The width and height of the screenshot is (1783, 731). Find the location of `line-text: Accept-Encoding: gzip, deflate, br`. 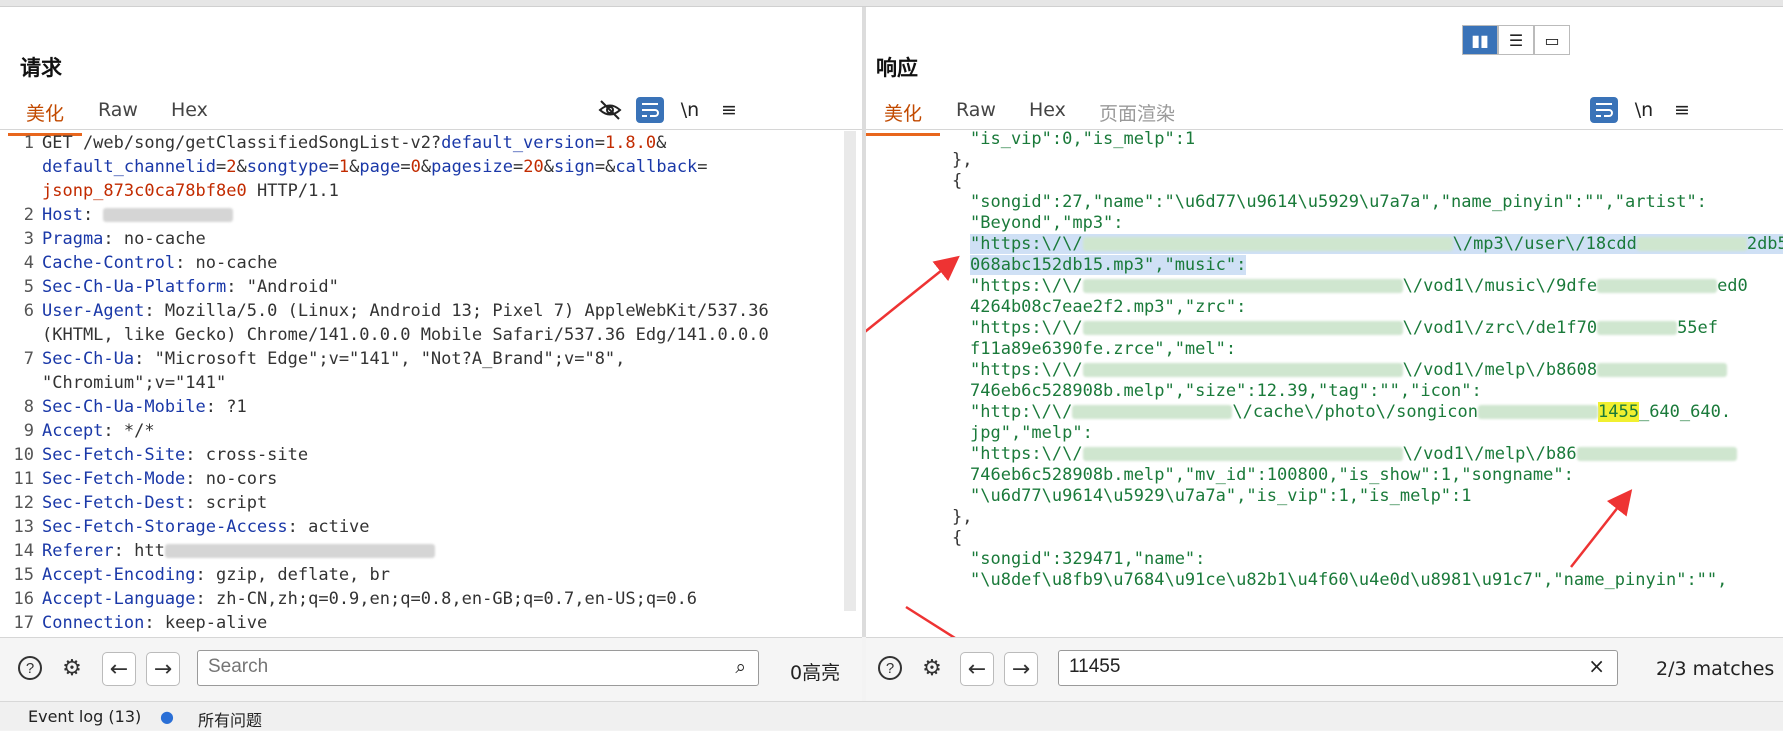

line-text: Accept-Encoding: gzip, deflate, br is located at coordinates (216, 575).